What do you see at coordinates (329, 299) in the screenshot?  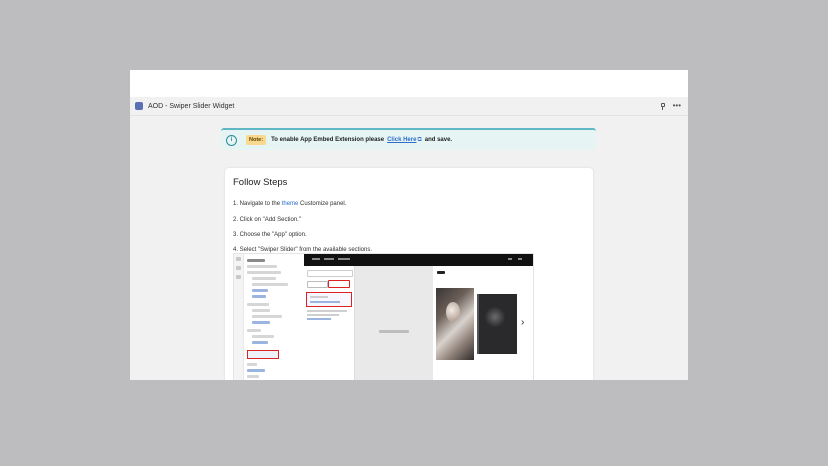 I see `screenshot-swiper-item-highlight` at bounding box center [329, 299].